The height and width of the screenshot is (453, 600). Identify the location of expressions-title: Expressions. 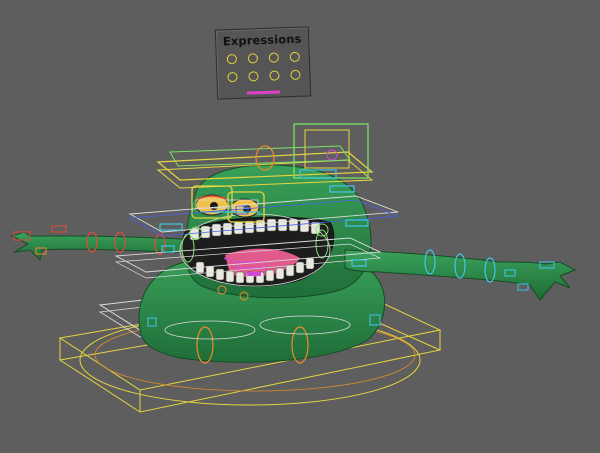
(262, 40).